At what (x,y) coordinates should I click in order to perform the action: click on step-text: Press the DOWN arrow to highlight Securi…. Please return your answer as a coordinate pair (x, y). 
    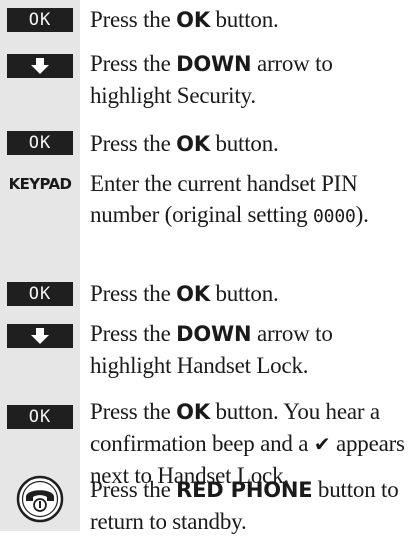
    Looking at the image, I should click on (249, 79).